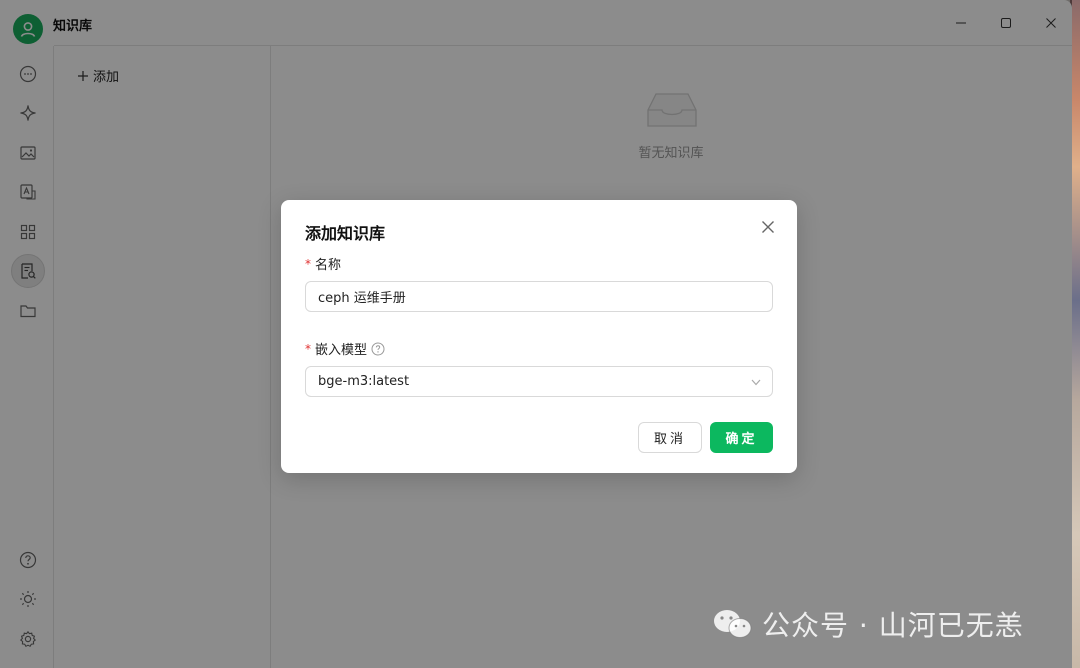 The height and width of the screenshot is (668, 1080). I want to click on dialog-title: 添加知识库, so click(345, 233).